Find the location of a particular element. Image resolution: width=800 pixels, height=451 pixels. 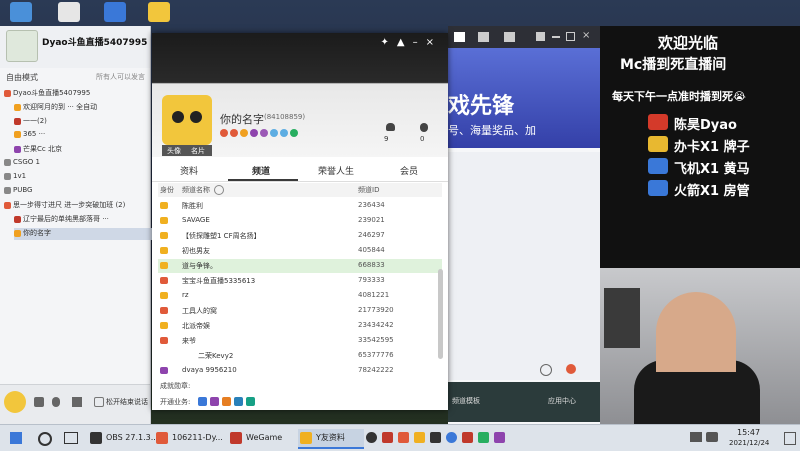

table-row: 【侦探雕塑1 CF周名扬】 246297 is located at coordinates (300, 236).